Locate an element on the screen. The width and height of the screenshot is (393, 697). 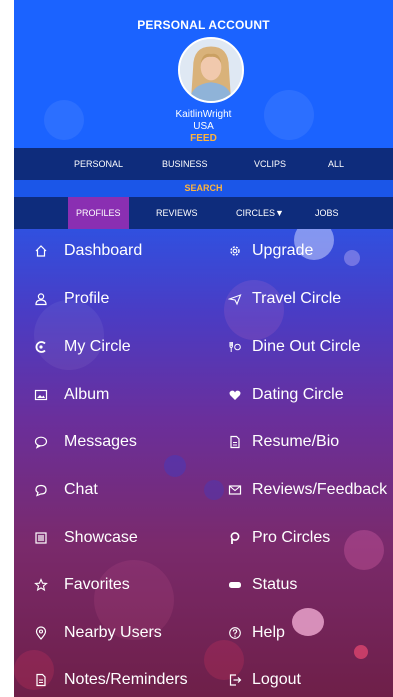
showcase-icon is located at coordinates (49, 538).